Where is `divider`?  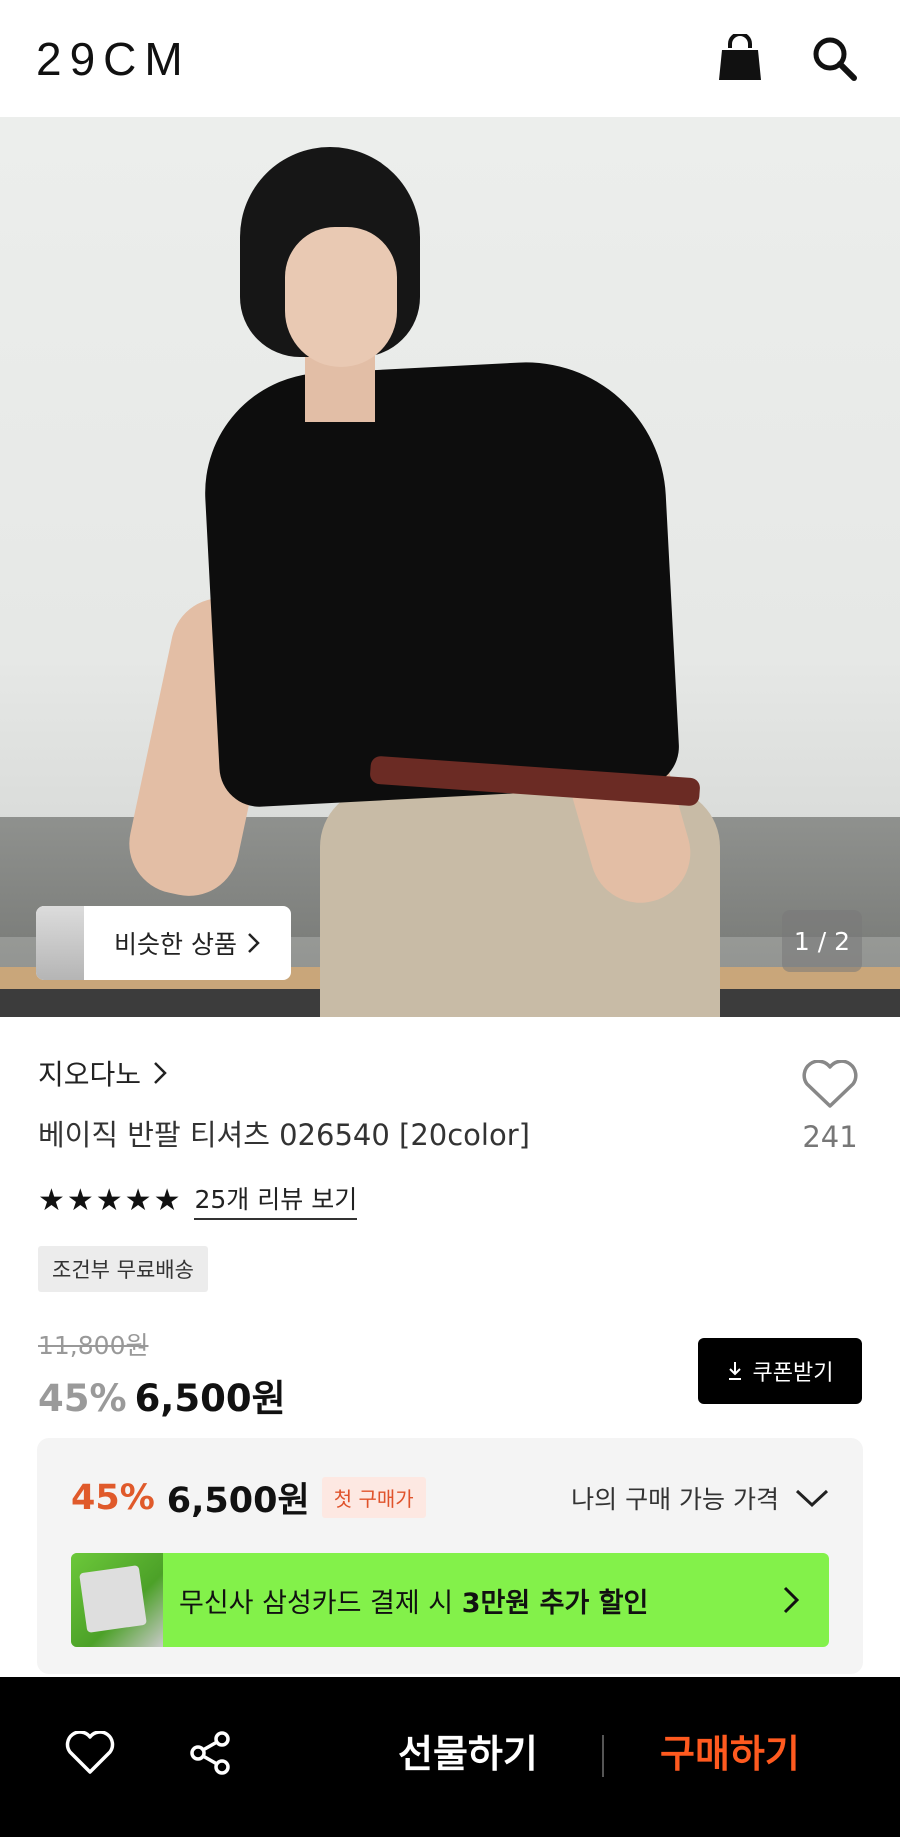
divider is located at coordinates (603, 1756).